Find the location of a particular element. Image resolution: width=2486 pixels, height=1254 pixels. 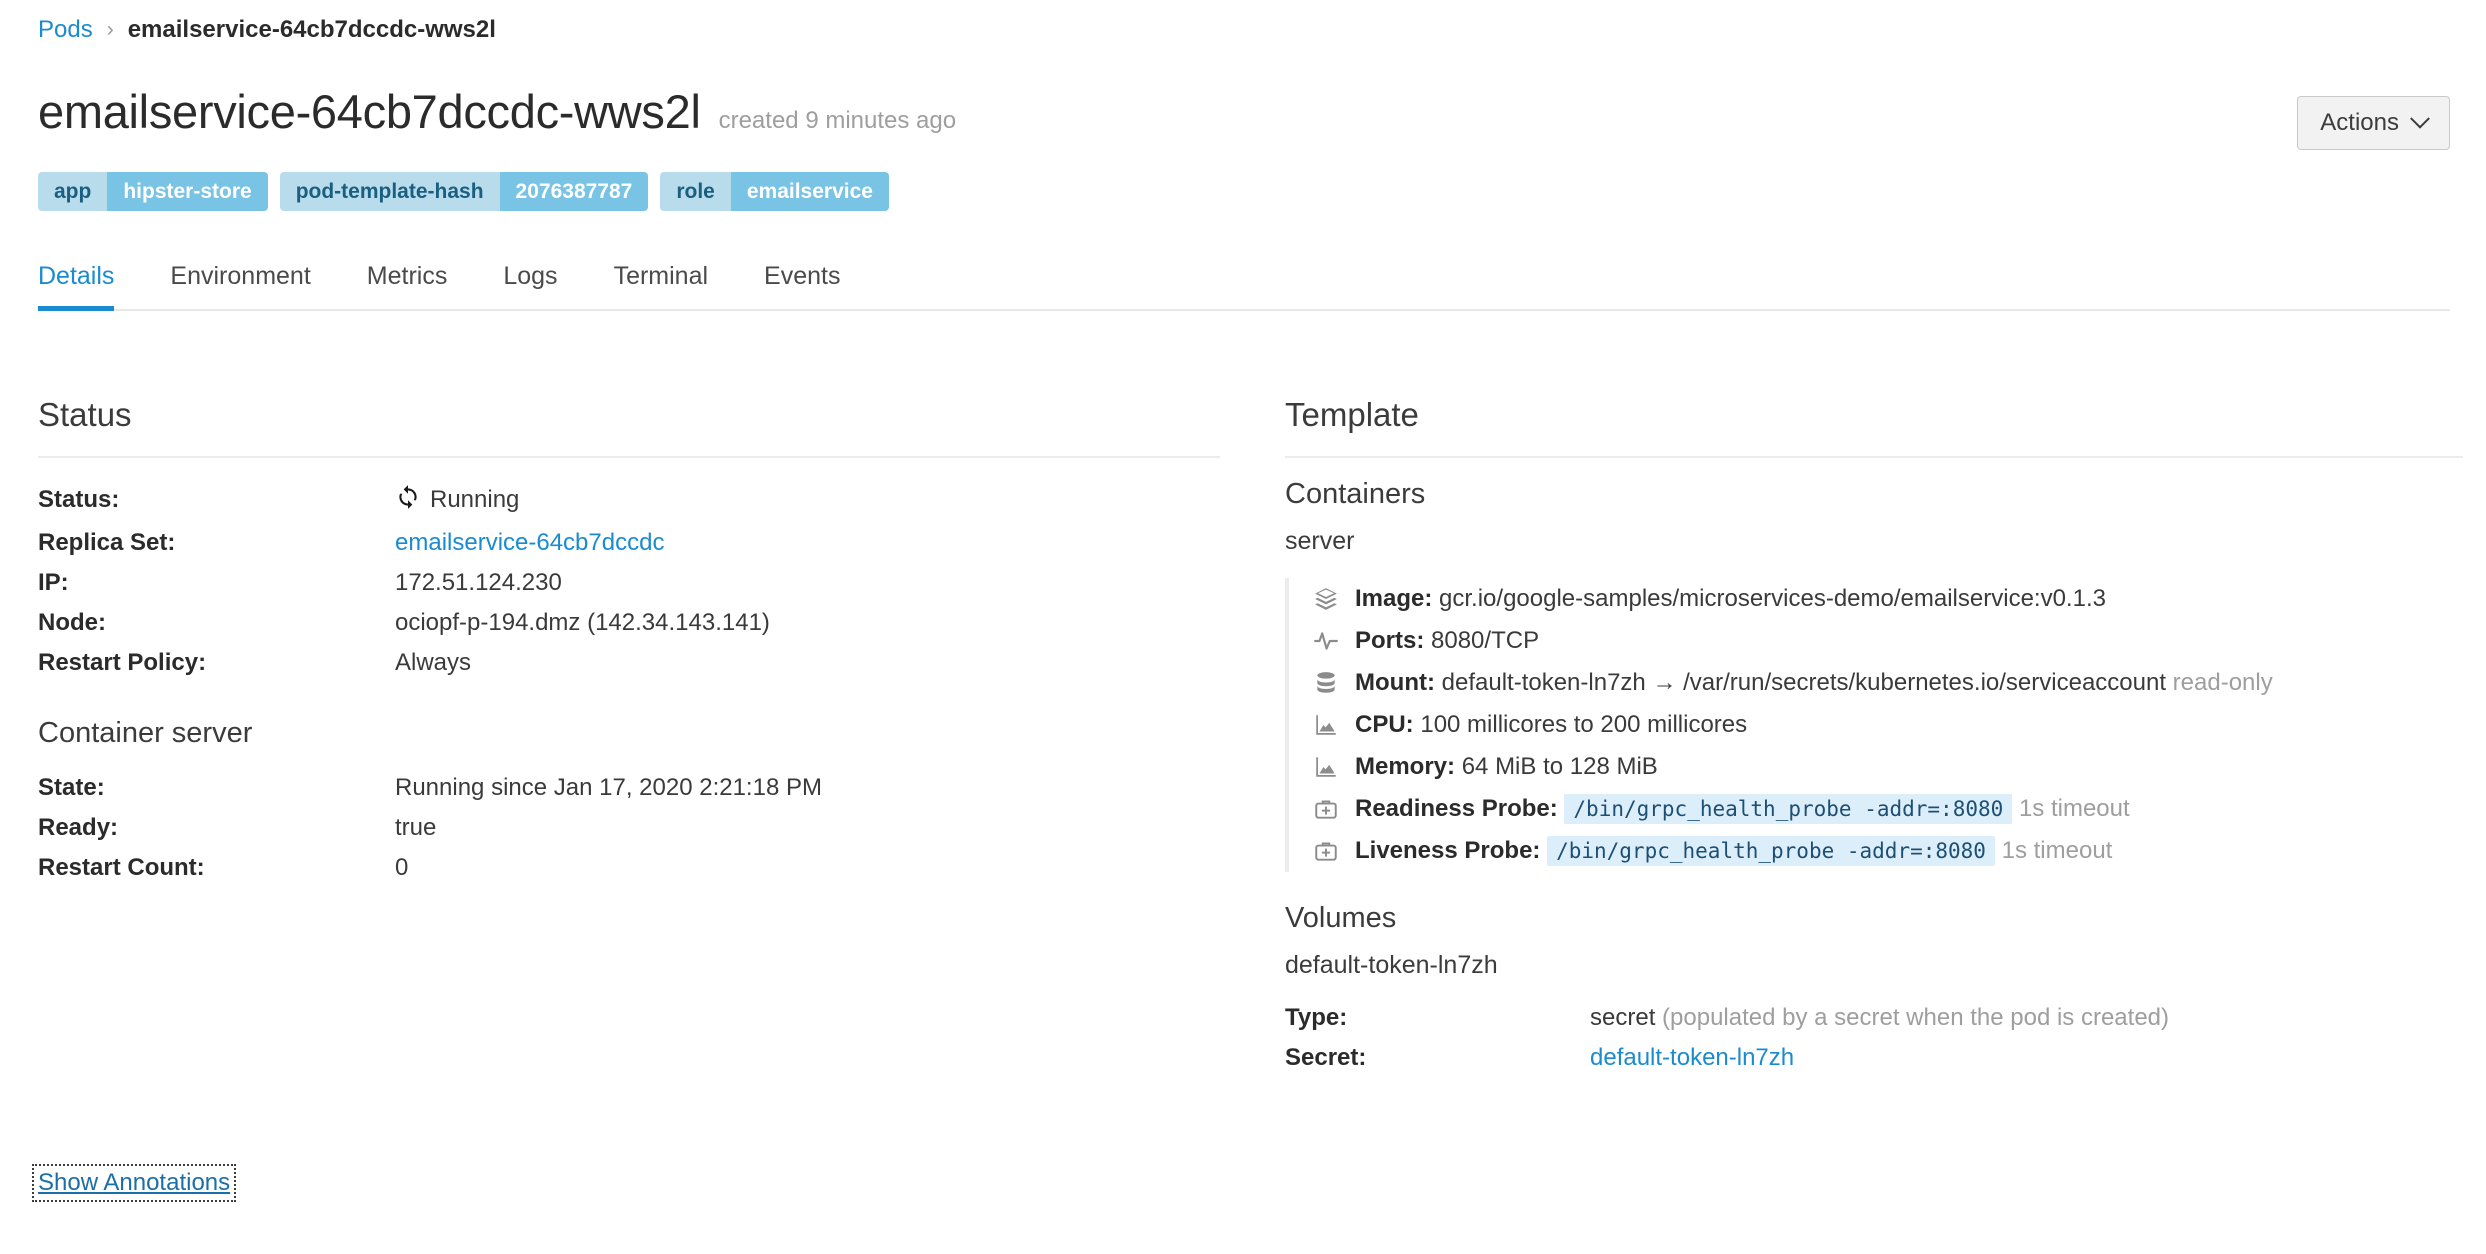

breadcrumb: Pods › emailservice-64cb7dccdc-wws2l is located at coordinates (267, 30).